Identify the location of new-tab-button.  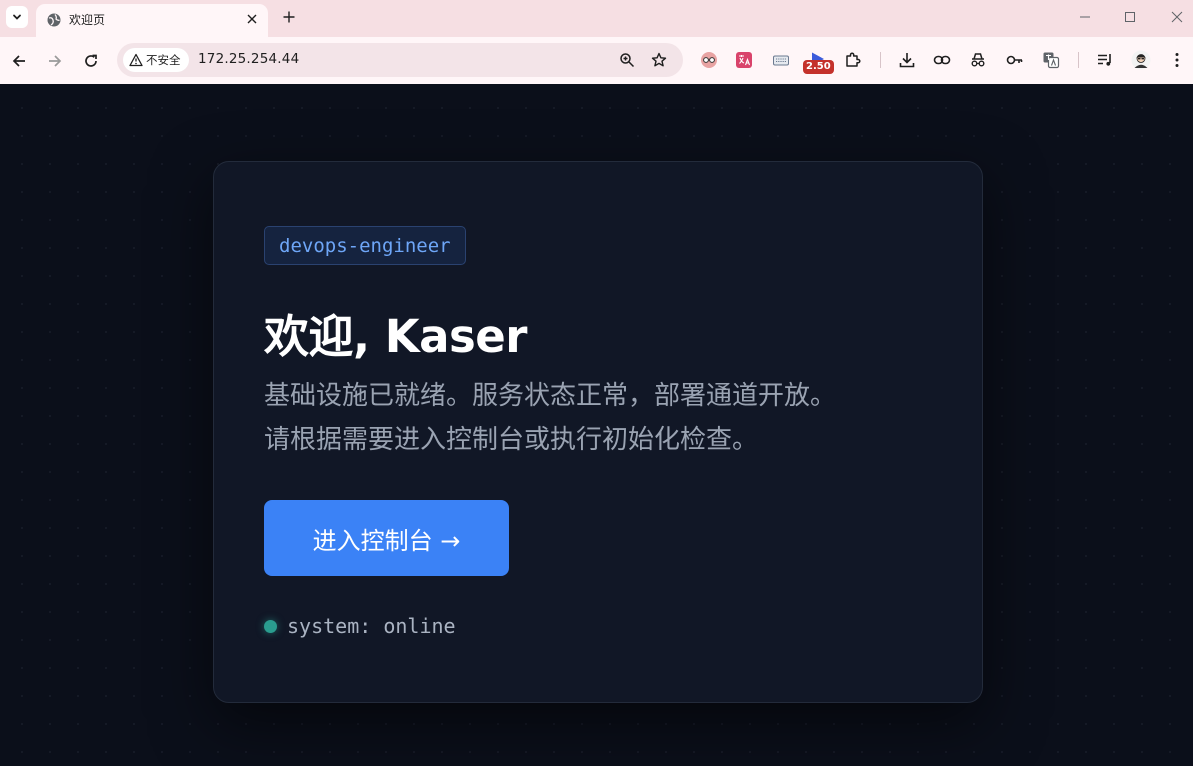
(289, 17).